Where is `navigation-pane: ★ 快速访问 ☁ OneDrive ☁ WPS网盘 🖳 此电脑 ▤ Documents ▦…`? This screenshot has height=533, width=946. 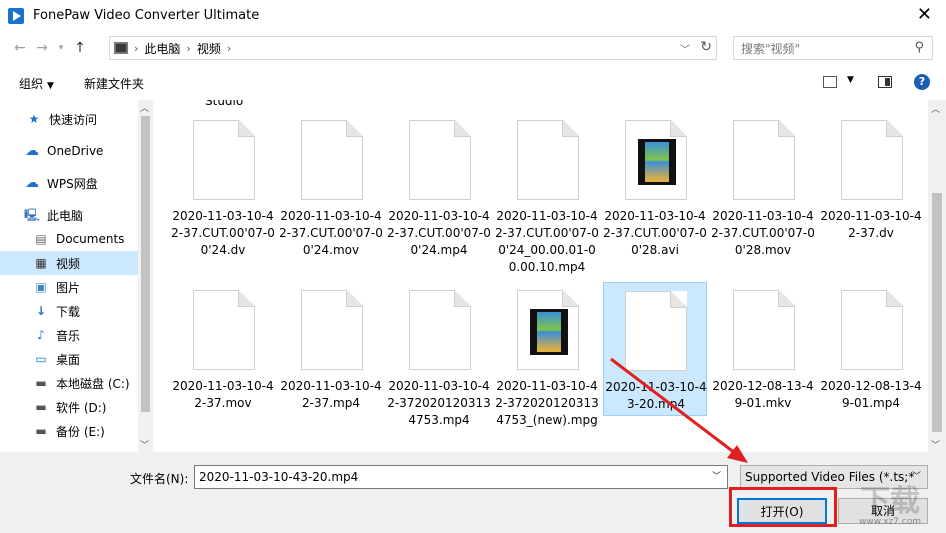
navigation-pane: ★ 快速访问 ☁ OneDrive ☁ WPS网盘 🖳 此电脑 ▤ Documents ▦… is located at coordinates (76, 276).